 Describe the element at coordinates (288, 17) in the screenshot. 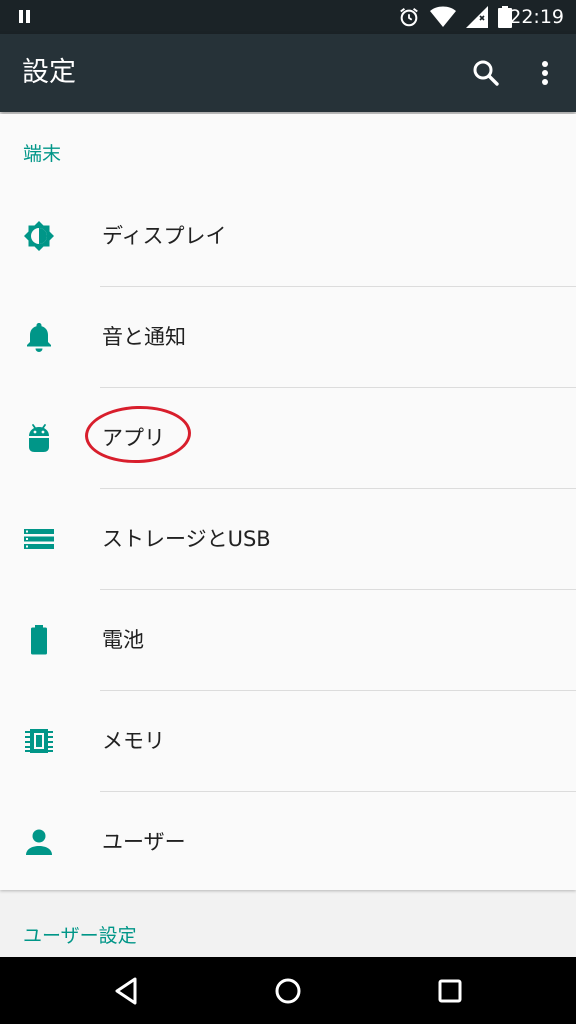

I see `status-bar: 22:19` at that location.